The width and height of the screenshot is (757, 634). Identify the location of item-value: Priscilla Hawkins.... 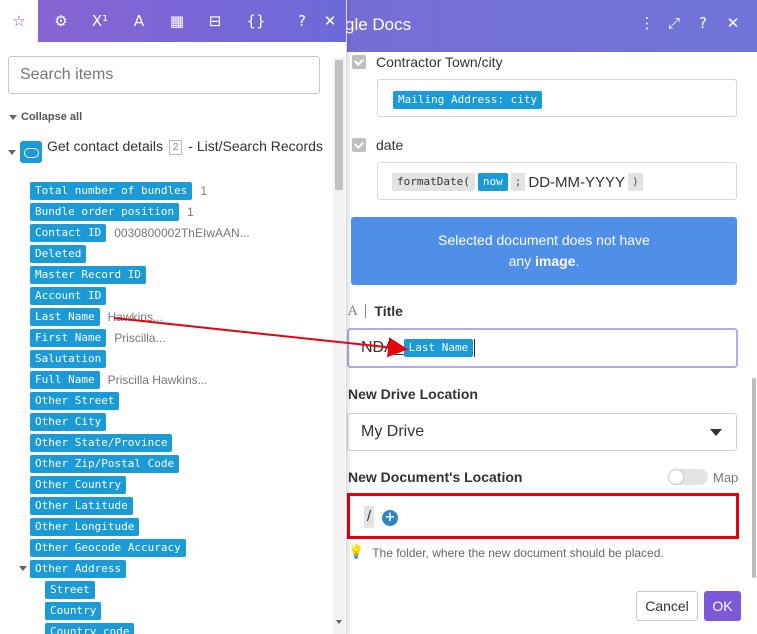
(157, 380).